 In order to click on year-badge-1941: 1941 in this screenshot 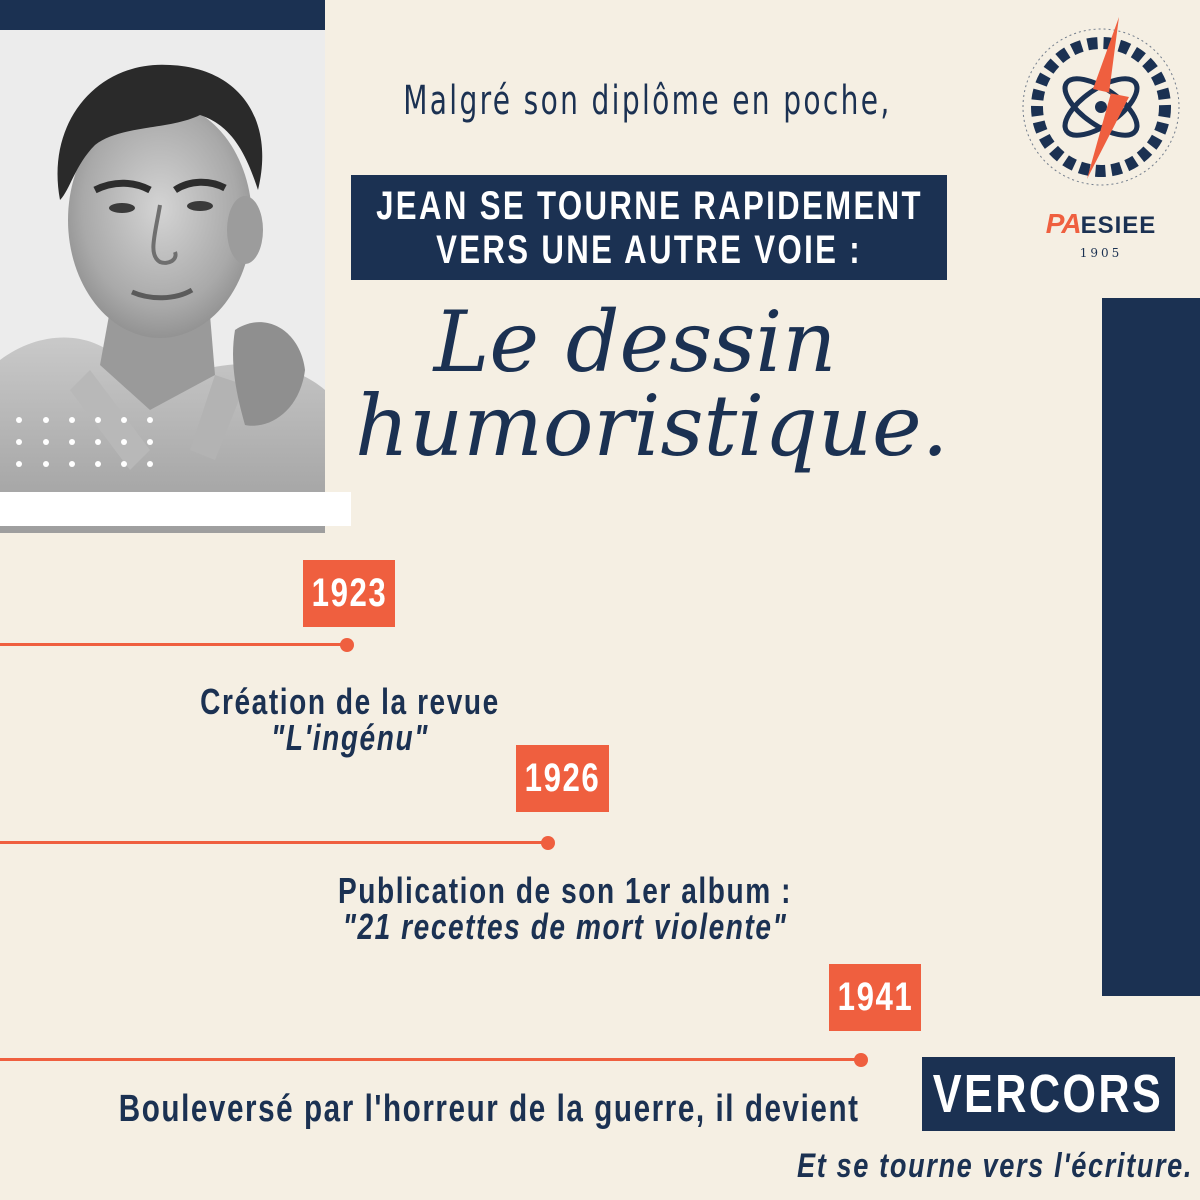, I will do `click(875, 997)`.